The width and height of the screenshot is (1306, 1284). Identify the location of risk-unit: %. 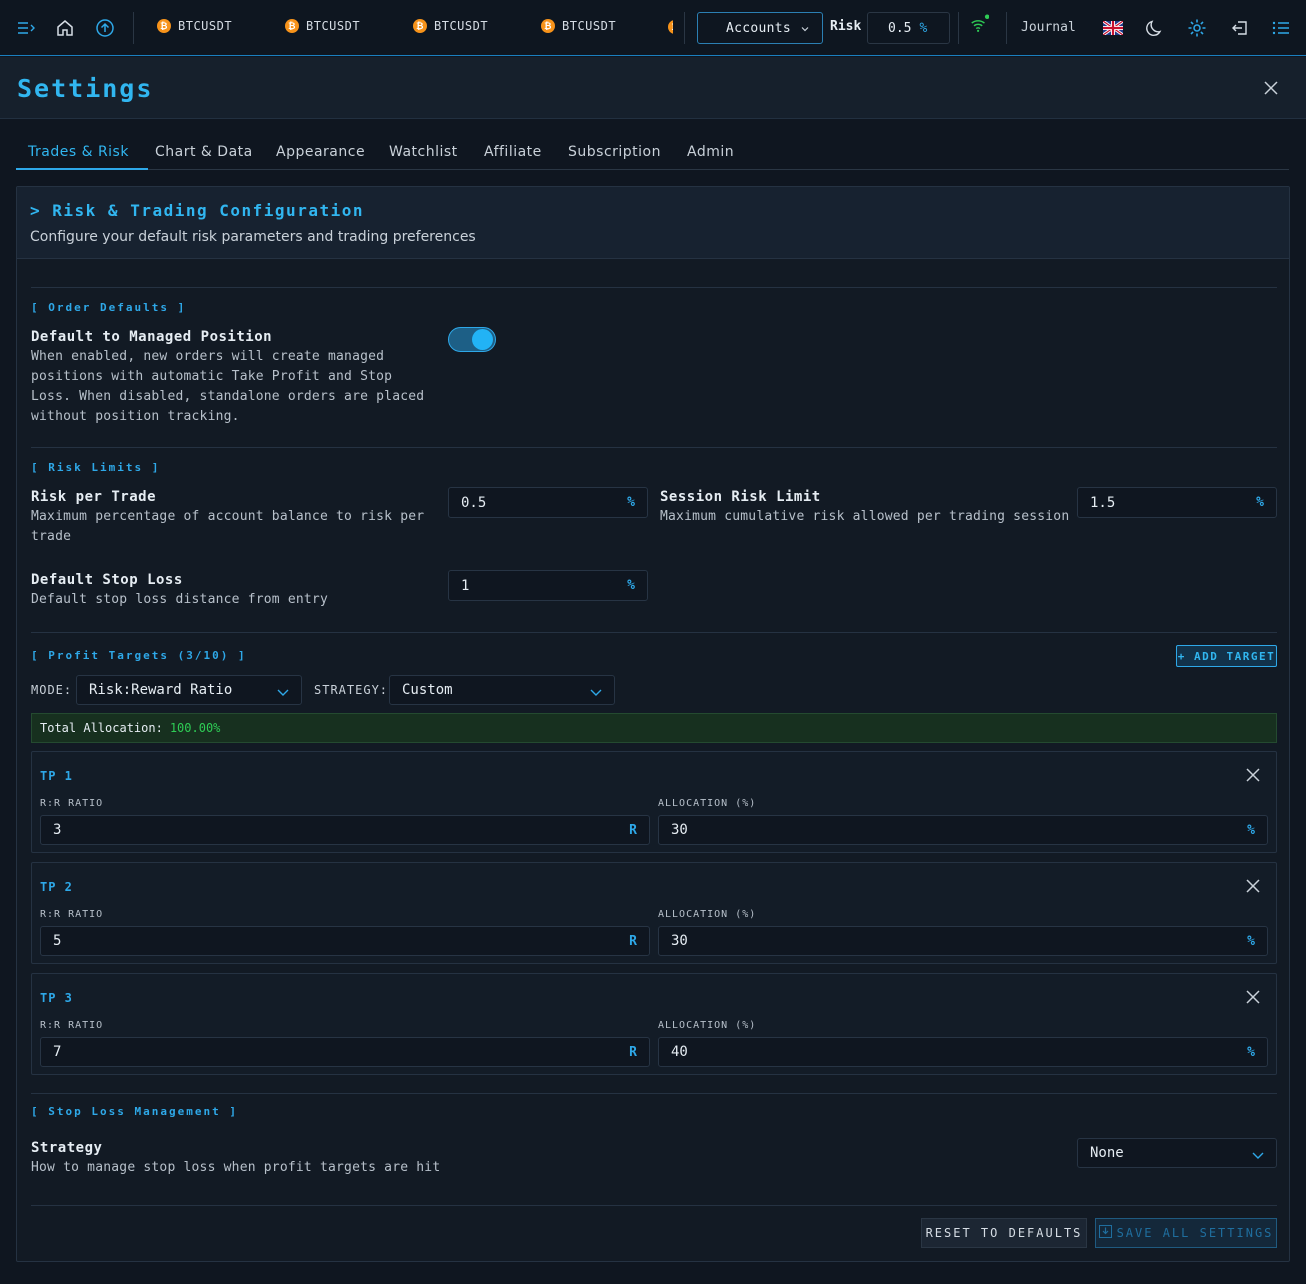
(923, 28).